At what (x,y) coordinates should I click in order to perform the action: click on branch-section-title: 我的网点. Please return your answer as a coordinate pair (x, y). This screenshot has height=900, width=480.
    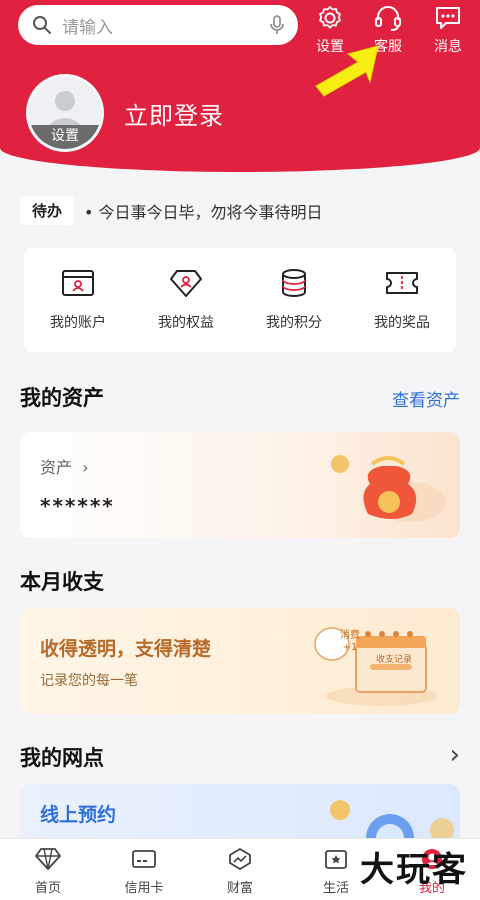
    Looking at the image, I should click on (62, 758).